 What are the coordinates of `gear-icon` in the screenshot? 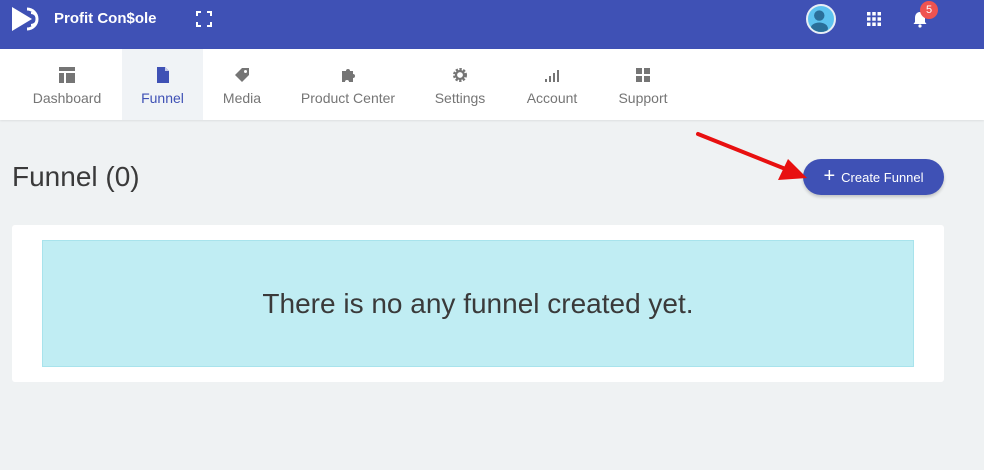 It's located at (460, 75).